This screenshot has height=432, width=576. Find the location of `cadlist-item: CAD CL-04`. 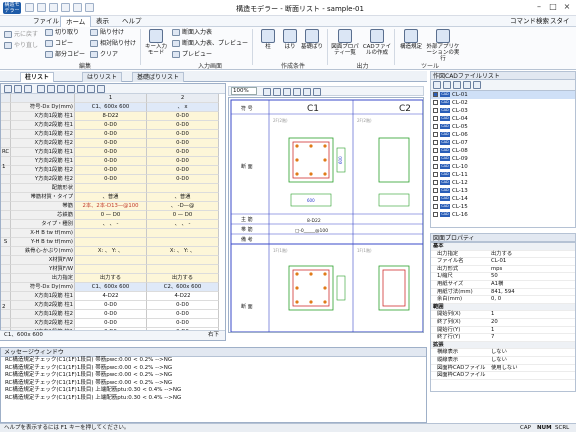

cadlist-item: CAD CL-04 is located at coordinates (503, 119).